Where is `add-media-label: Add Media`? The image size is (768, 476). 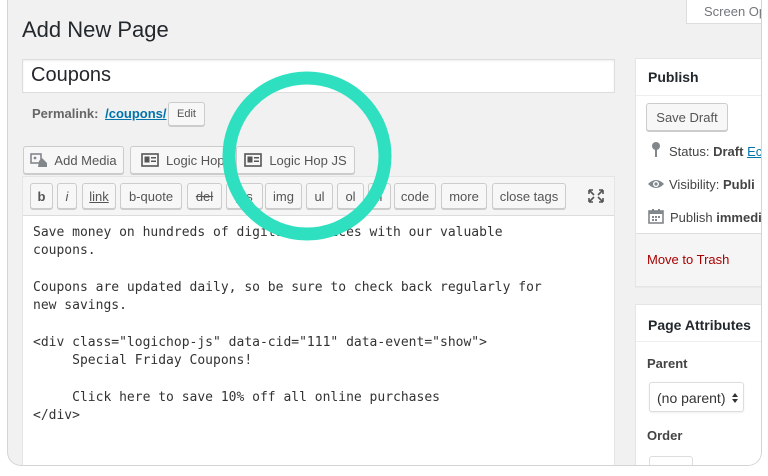 add-media-label: Add Media is located at coordinates (85, 160).